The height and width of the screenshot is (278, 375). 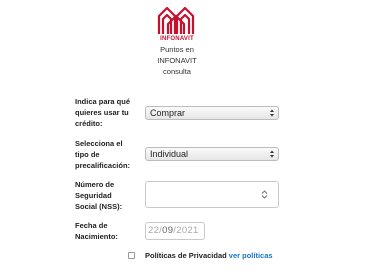 What do you see at coordinates (212, 194) in the screenshot?
I see `nss-input` at bounding box center [212, 194].